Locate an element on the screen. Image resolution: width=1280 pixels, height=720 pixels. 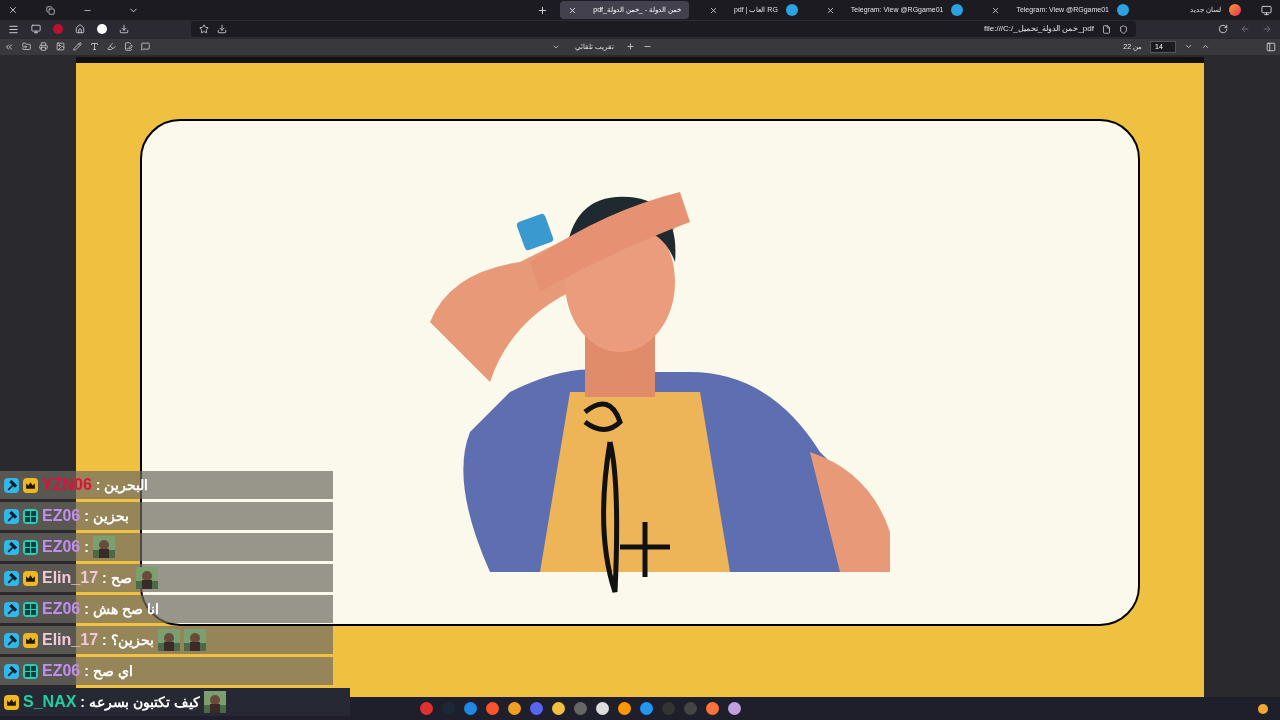
sidebar-icon is located at coordinates (1271, 46).